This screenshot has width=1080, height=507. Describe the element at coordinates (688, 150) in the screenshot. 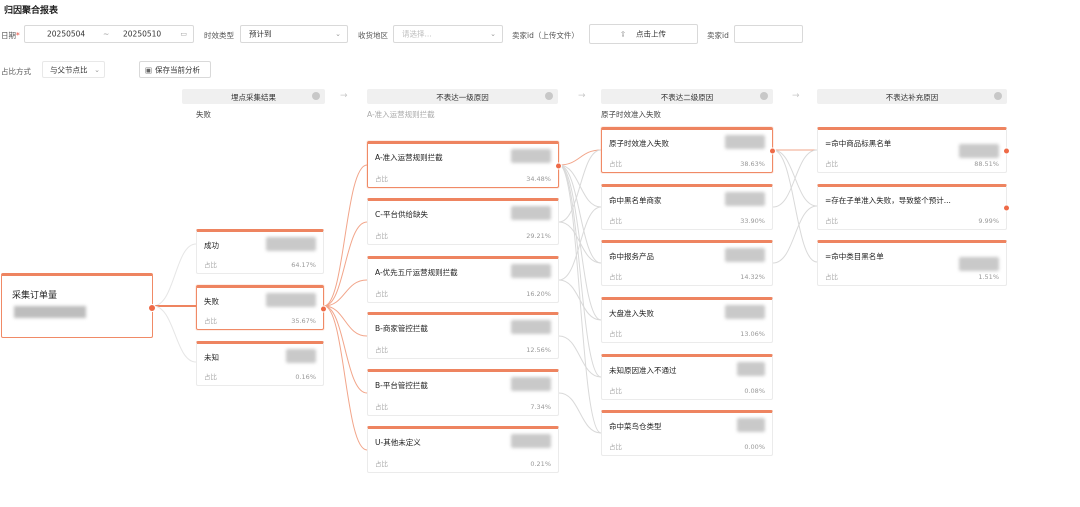

I see `node-card: 原子时效准入失败 占比 38.63%` at that location.